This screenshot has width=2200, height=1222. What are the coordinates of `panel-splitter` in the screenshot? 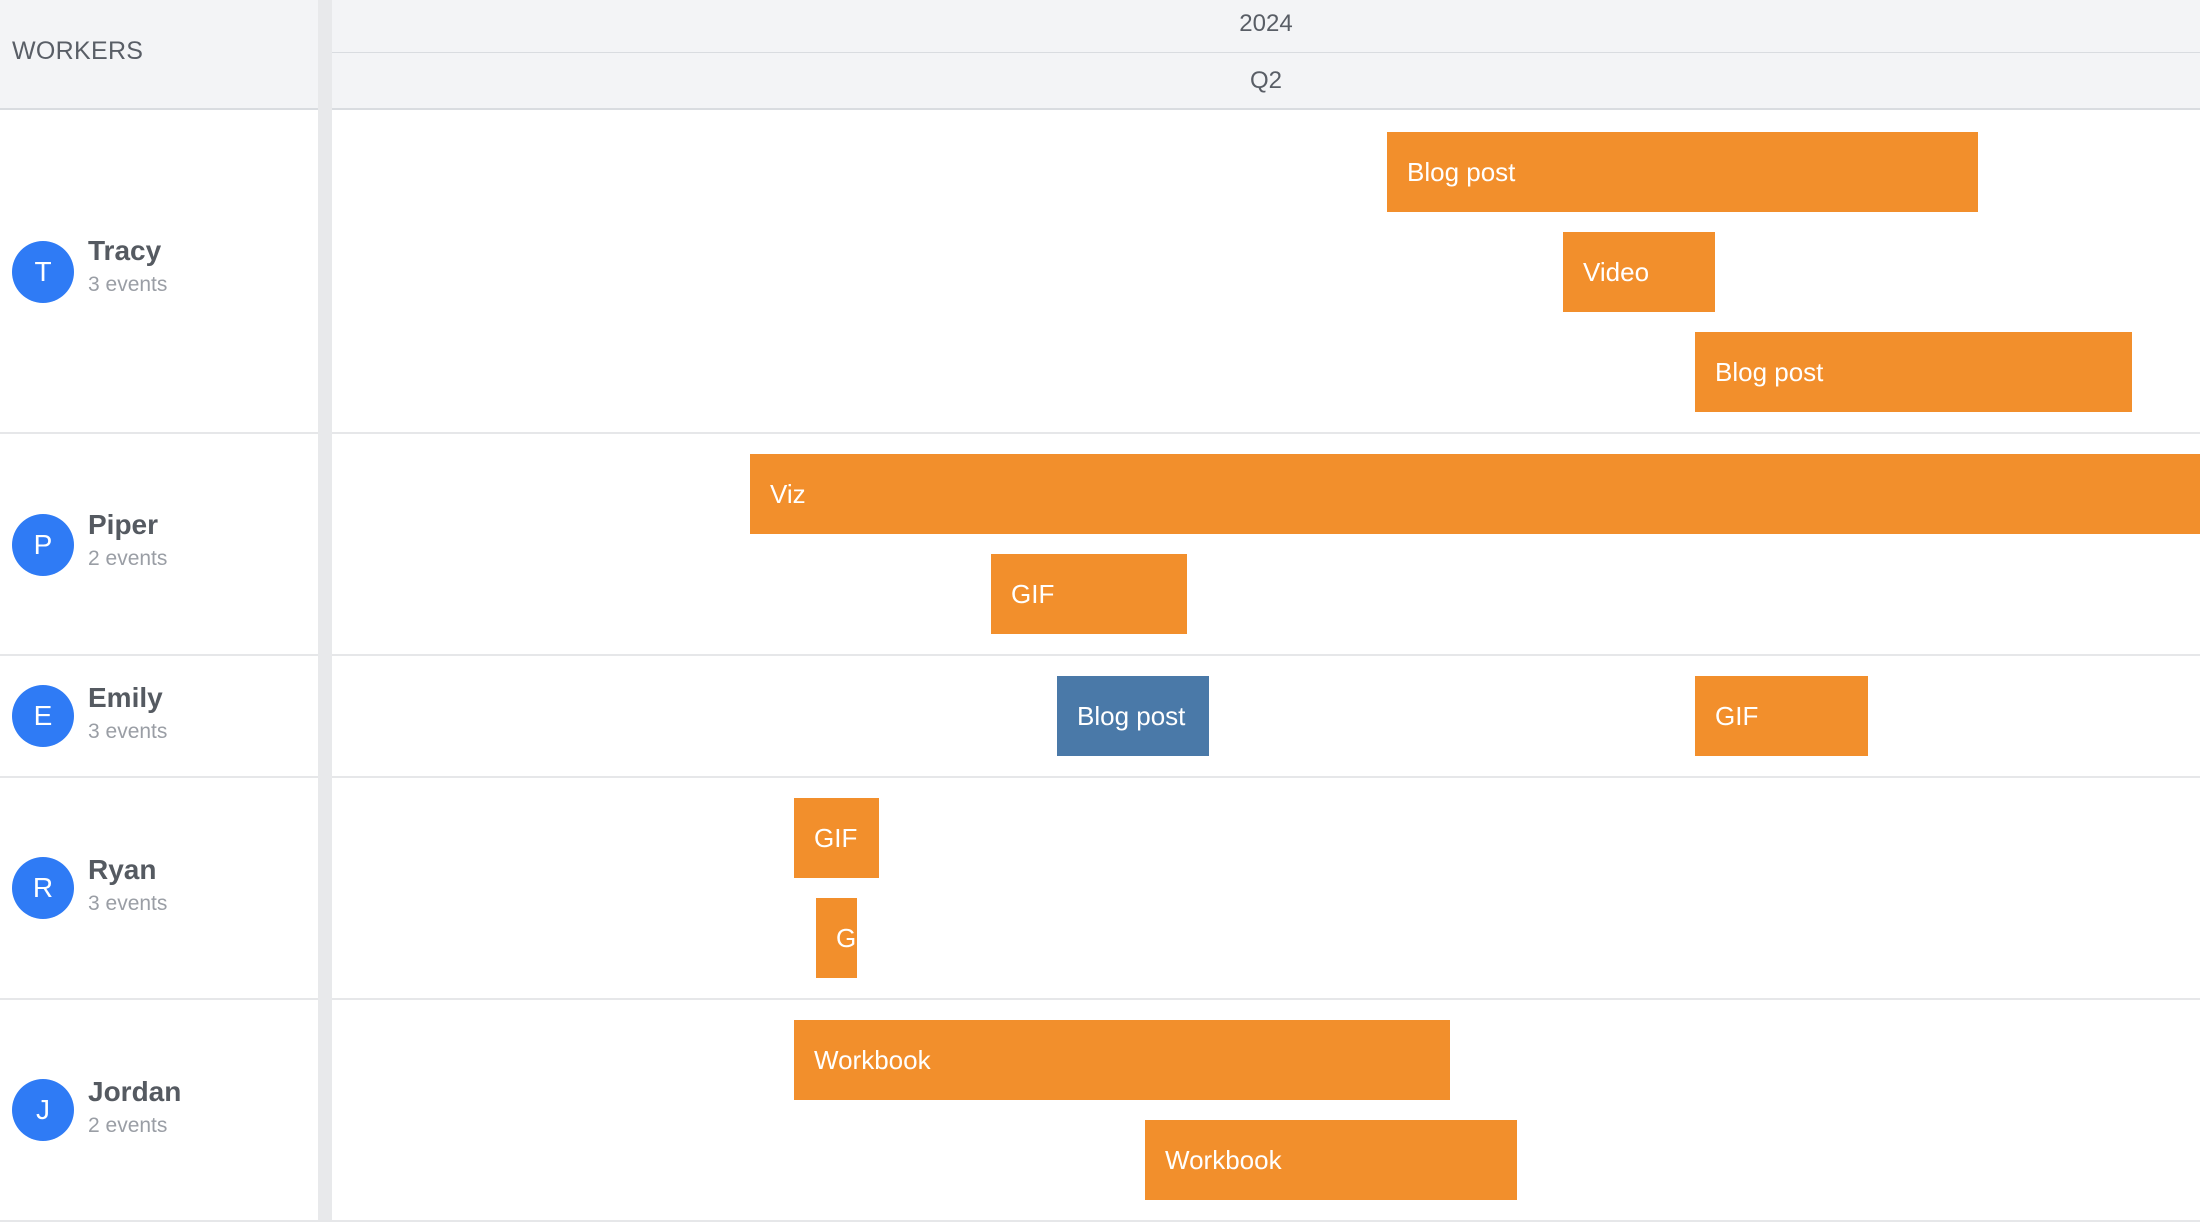 It's located at (325, 611).